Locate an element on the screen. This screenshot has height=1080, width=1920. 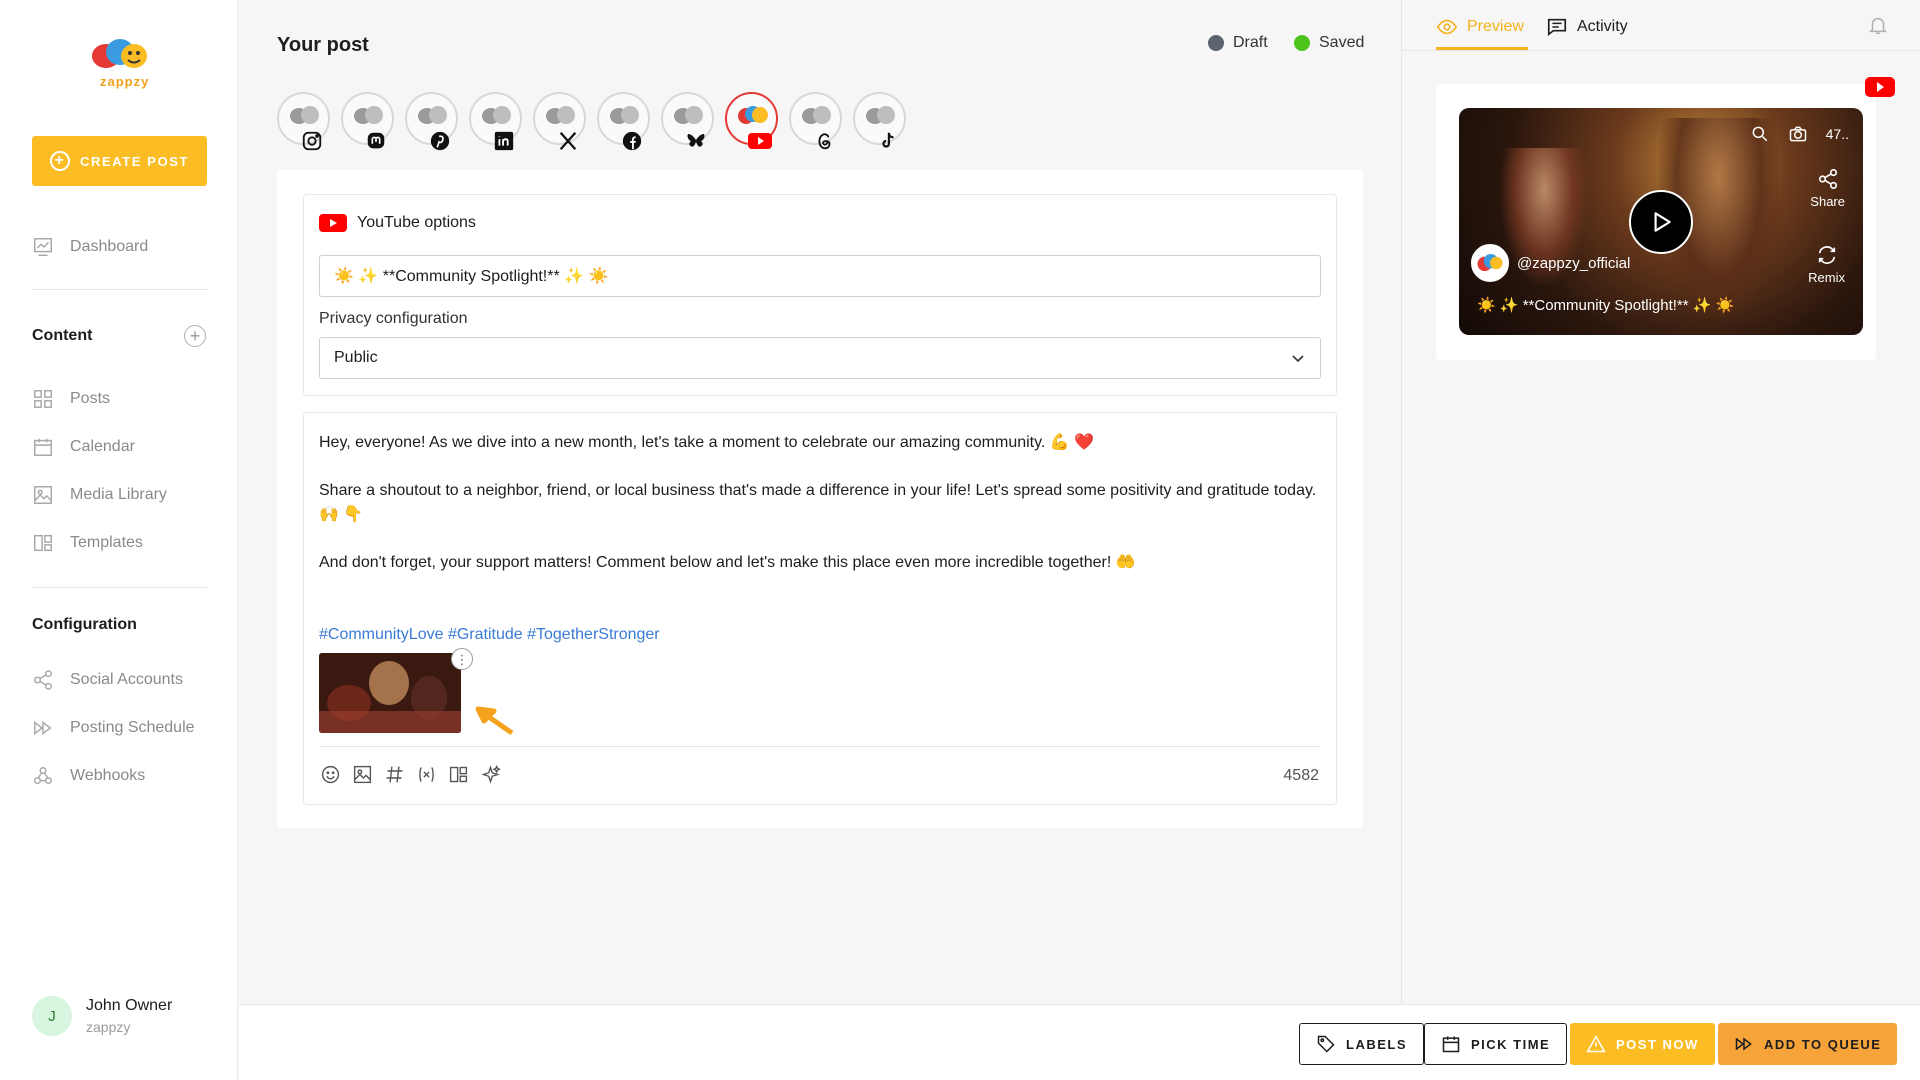
play-button is located at coordinates (1661, 222).